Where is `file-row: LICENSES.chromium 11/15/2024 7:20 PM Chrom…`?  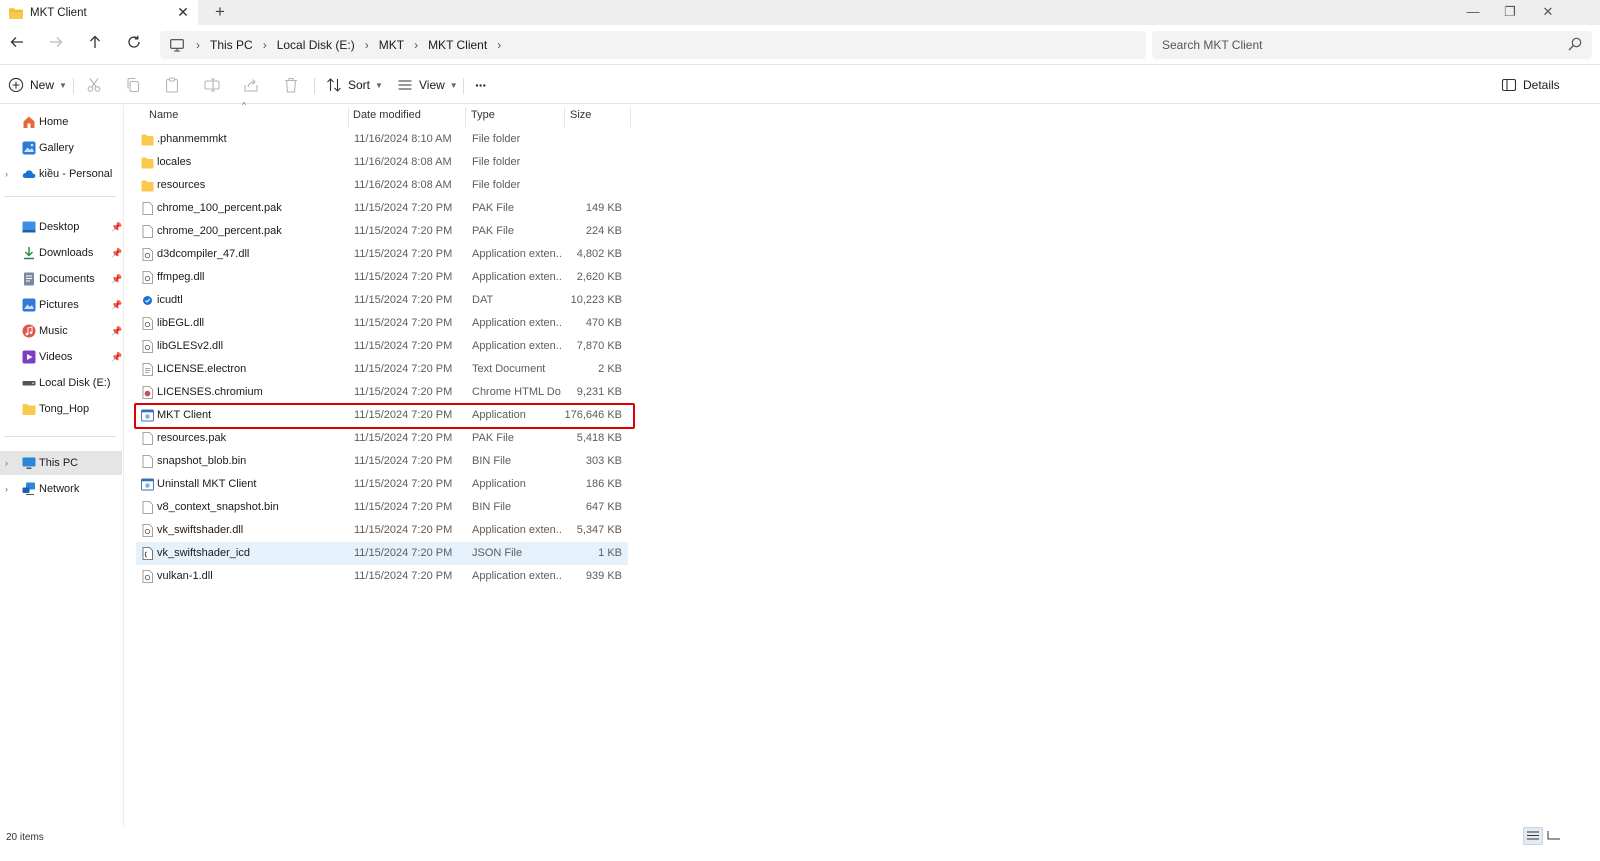
file-row: LICENSES.chromium 11/15/2024 7:20 PM Chrom… is located at coordinates (382, 392).